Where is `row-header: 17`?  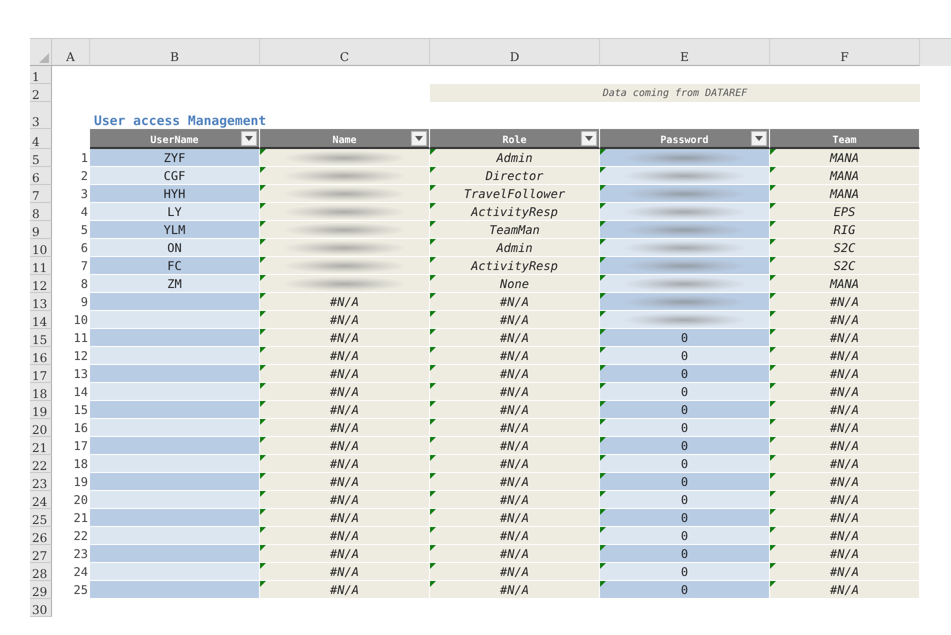
row-header: 17 is located at coordinates (41, 374).